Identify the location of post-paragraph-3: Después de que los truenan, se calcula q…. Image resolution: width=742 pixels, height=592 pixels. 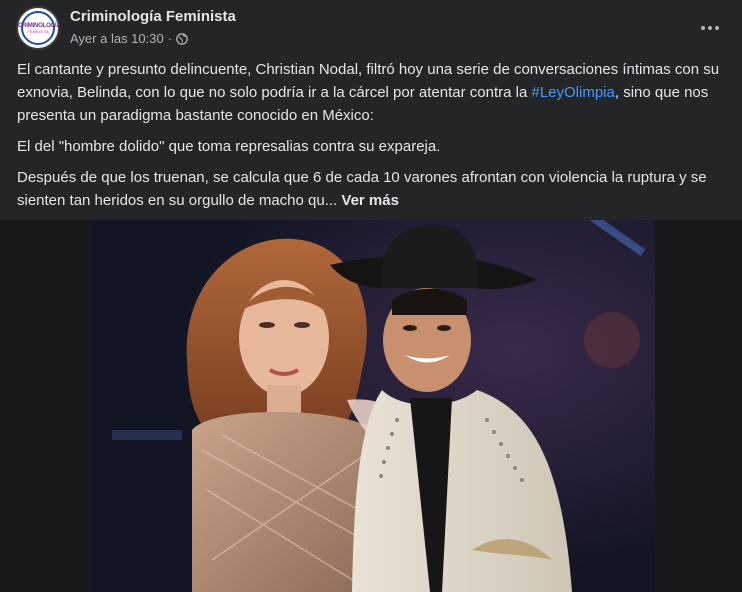
(373, 189).